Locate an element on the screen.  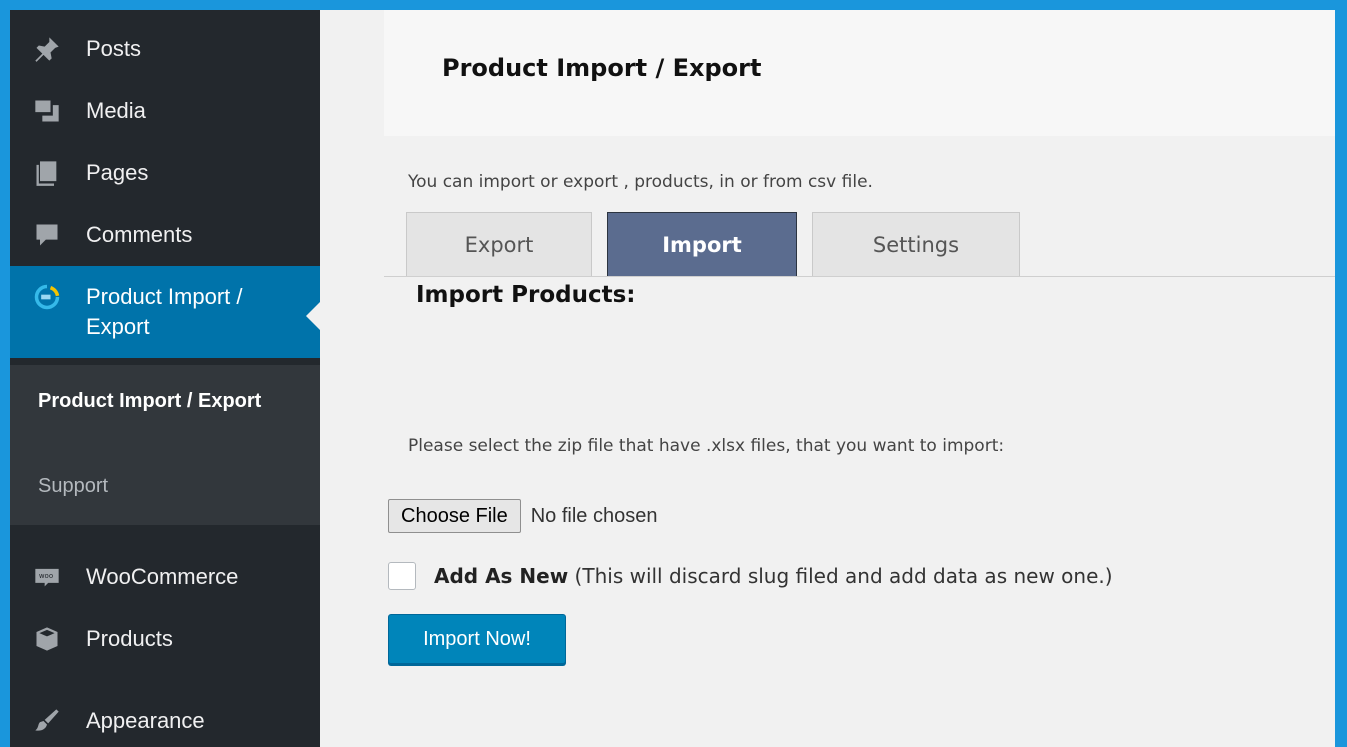
tabs-divider is located at coordinates (859, 276).